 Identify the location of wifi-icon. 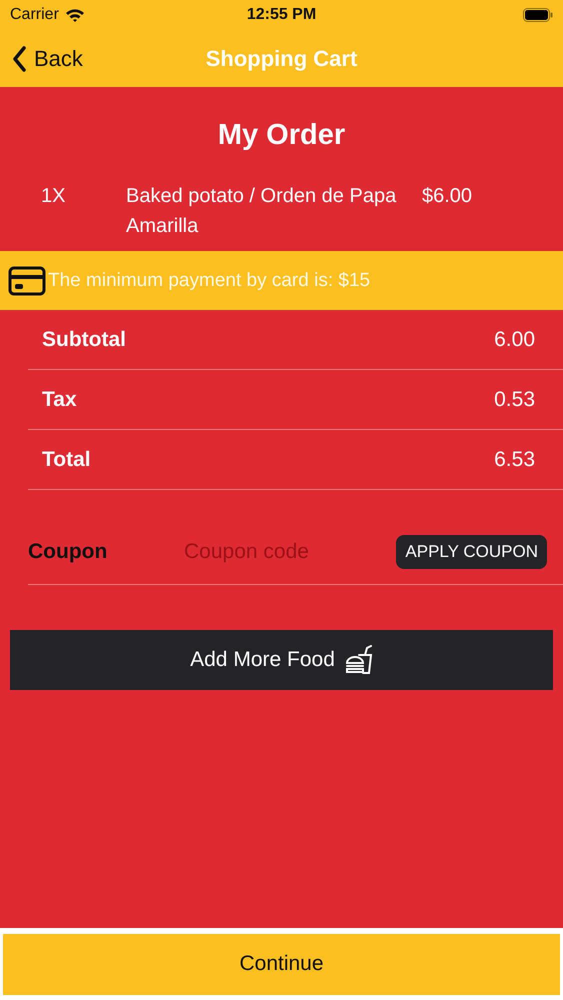
(74, 15).